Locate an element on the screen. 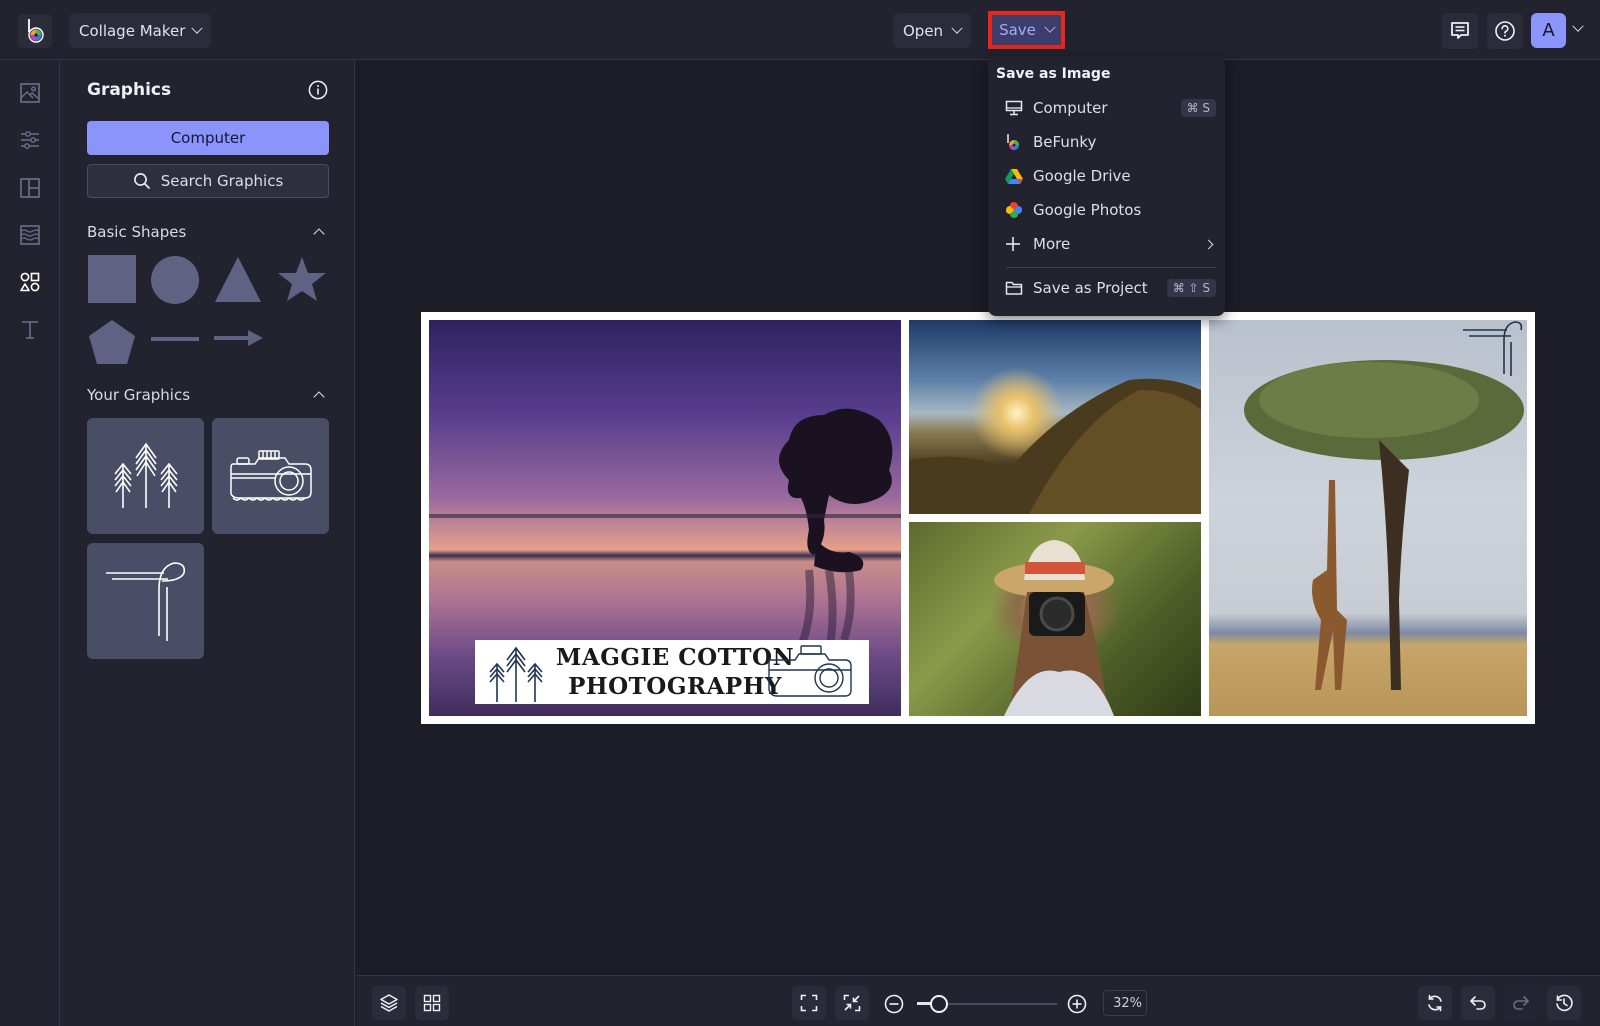  monitor-icon is located at coordinates (1014, 108).